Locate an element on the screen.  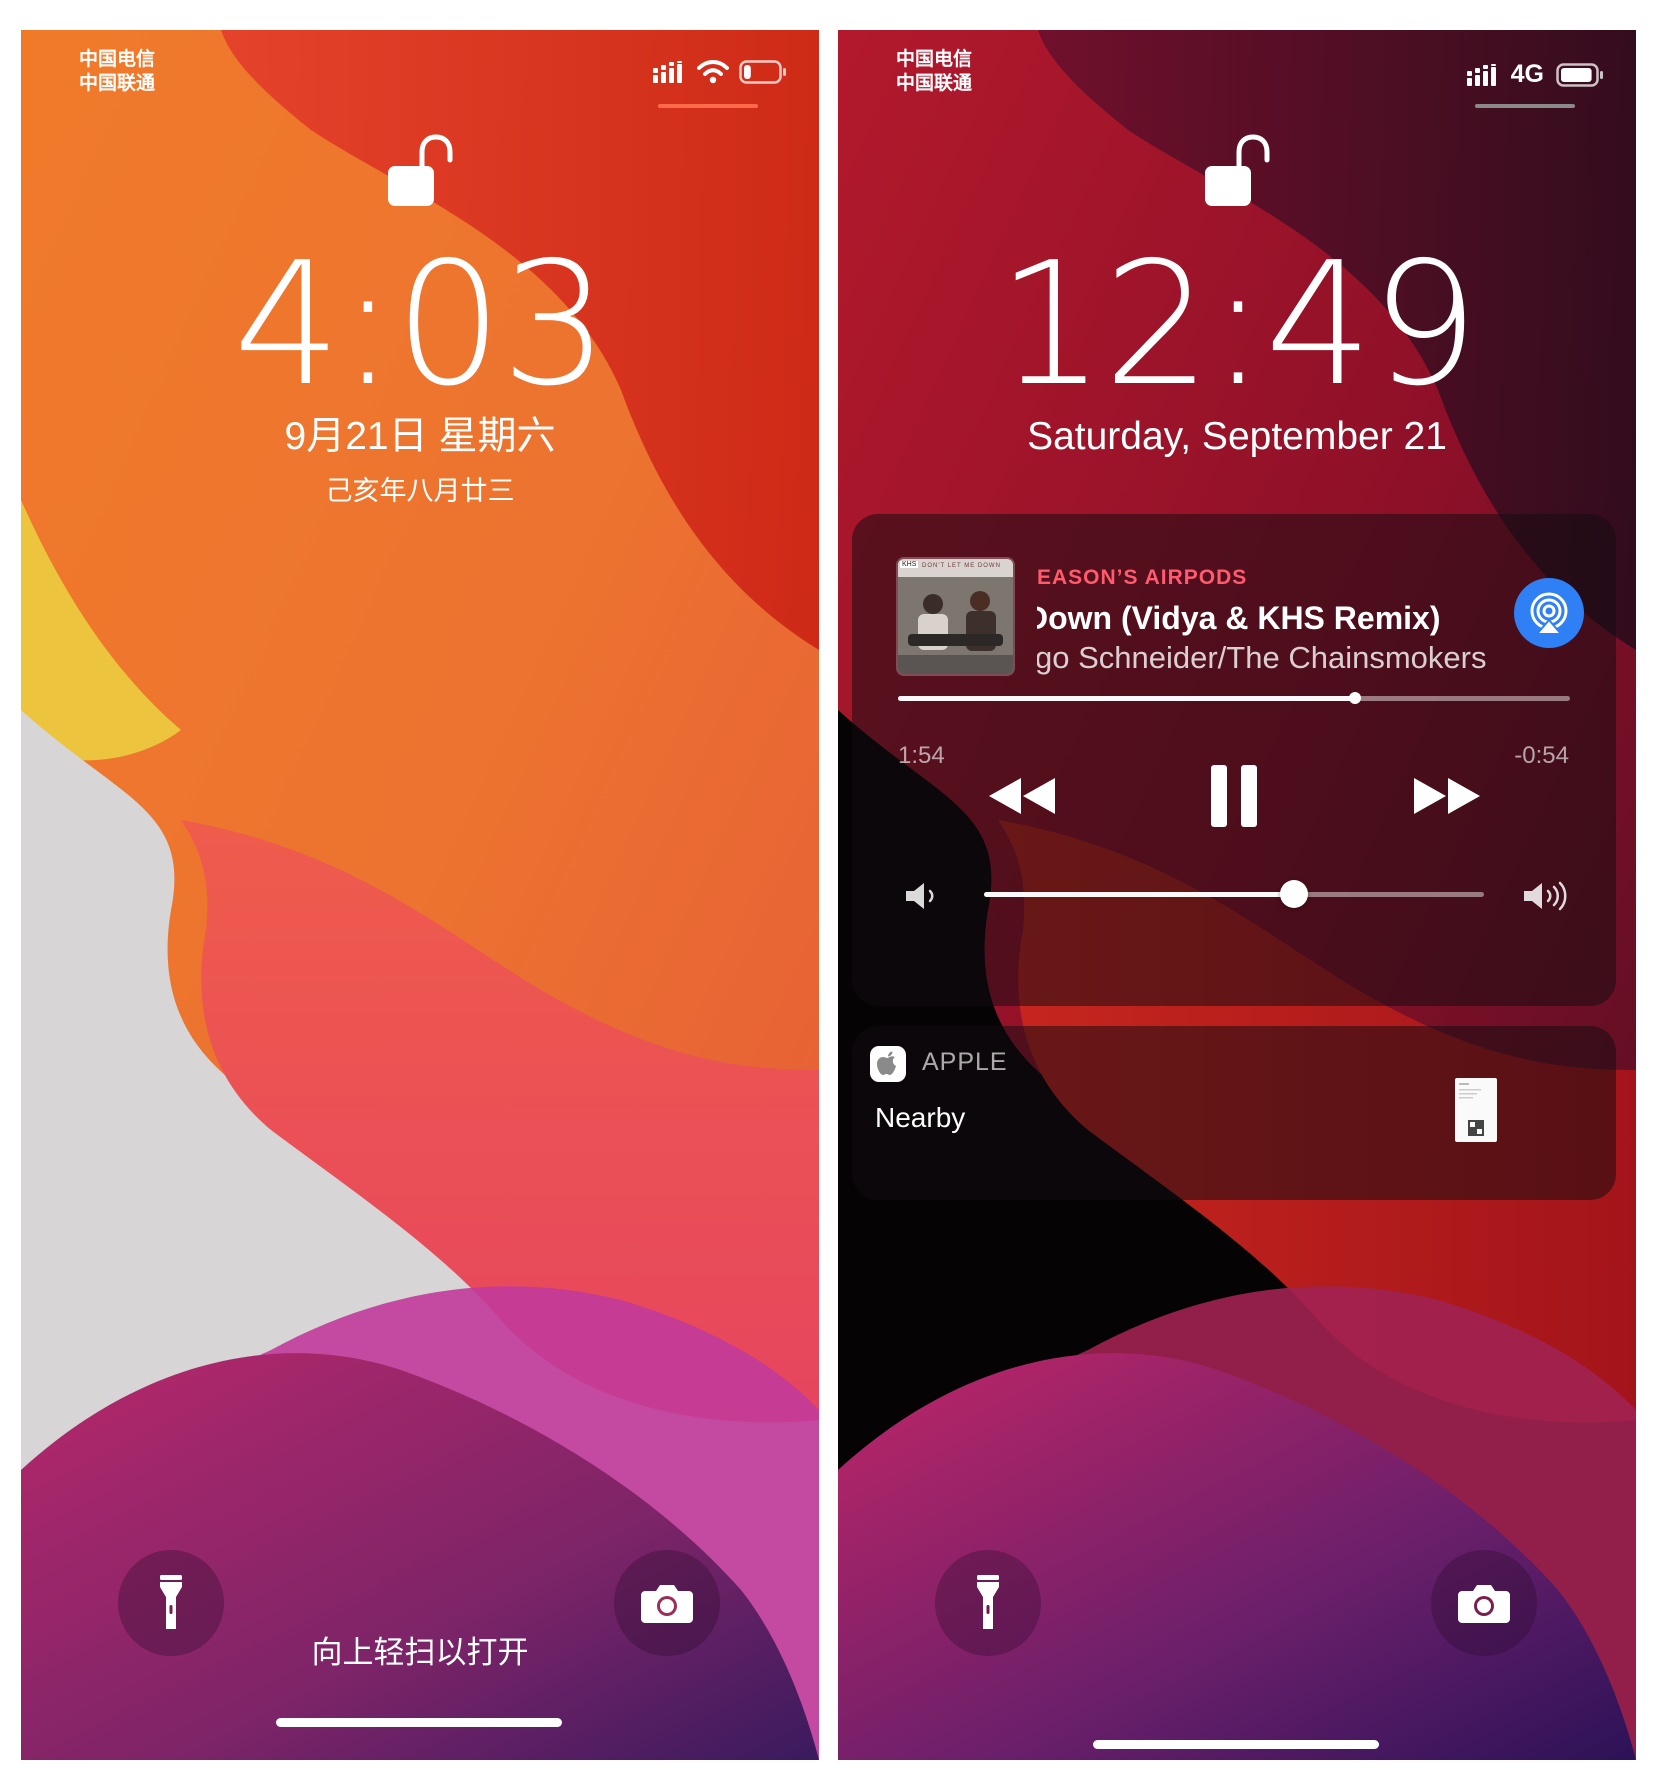
rewind-button is located at coordinates (1022, 796).